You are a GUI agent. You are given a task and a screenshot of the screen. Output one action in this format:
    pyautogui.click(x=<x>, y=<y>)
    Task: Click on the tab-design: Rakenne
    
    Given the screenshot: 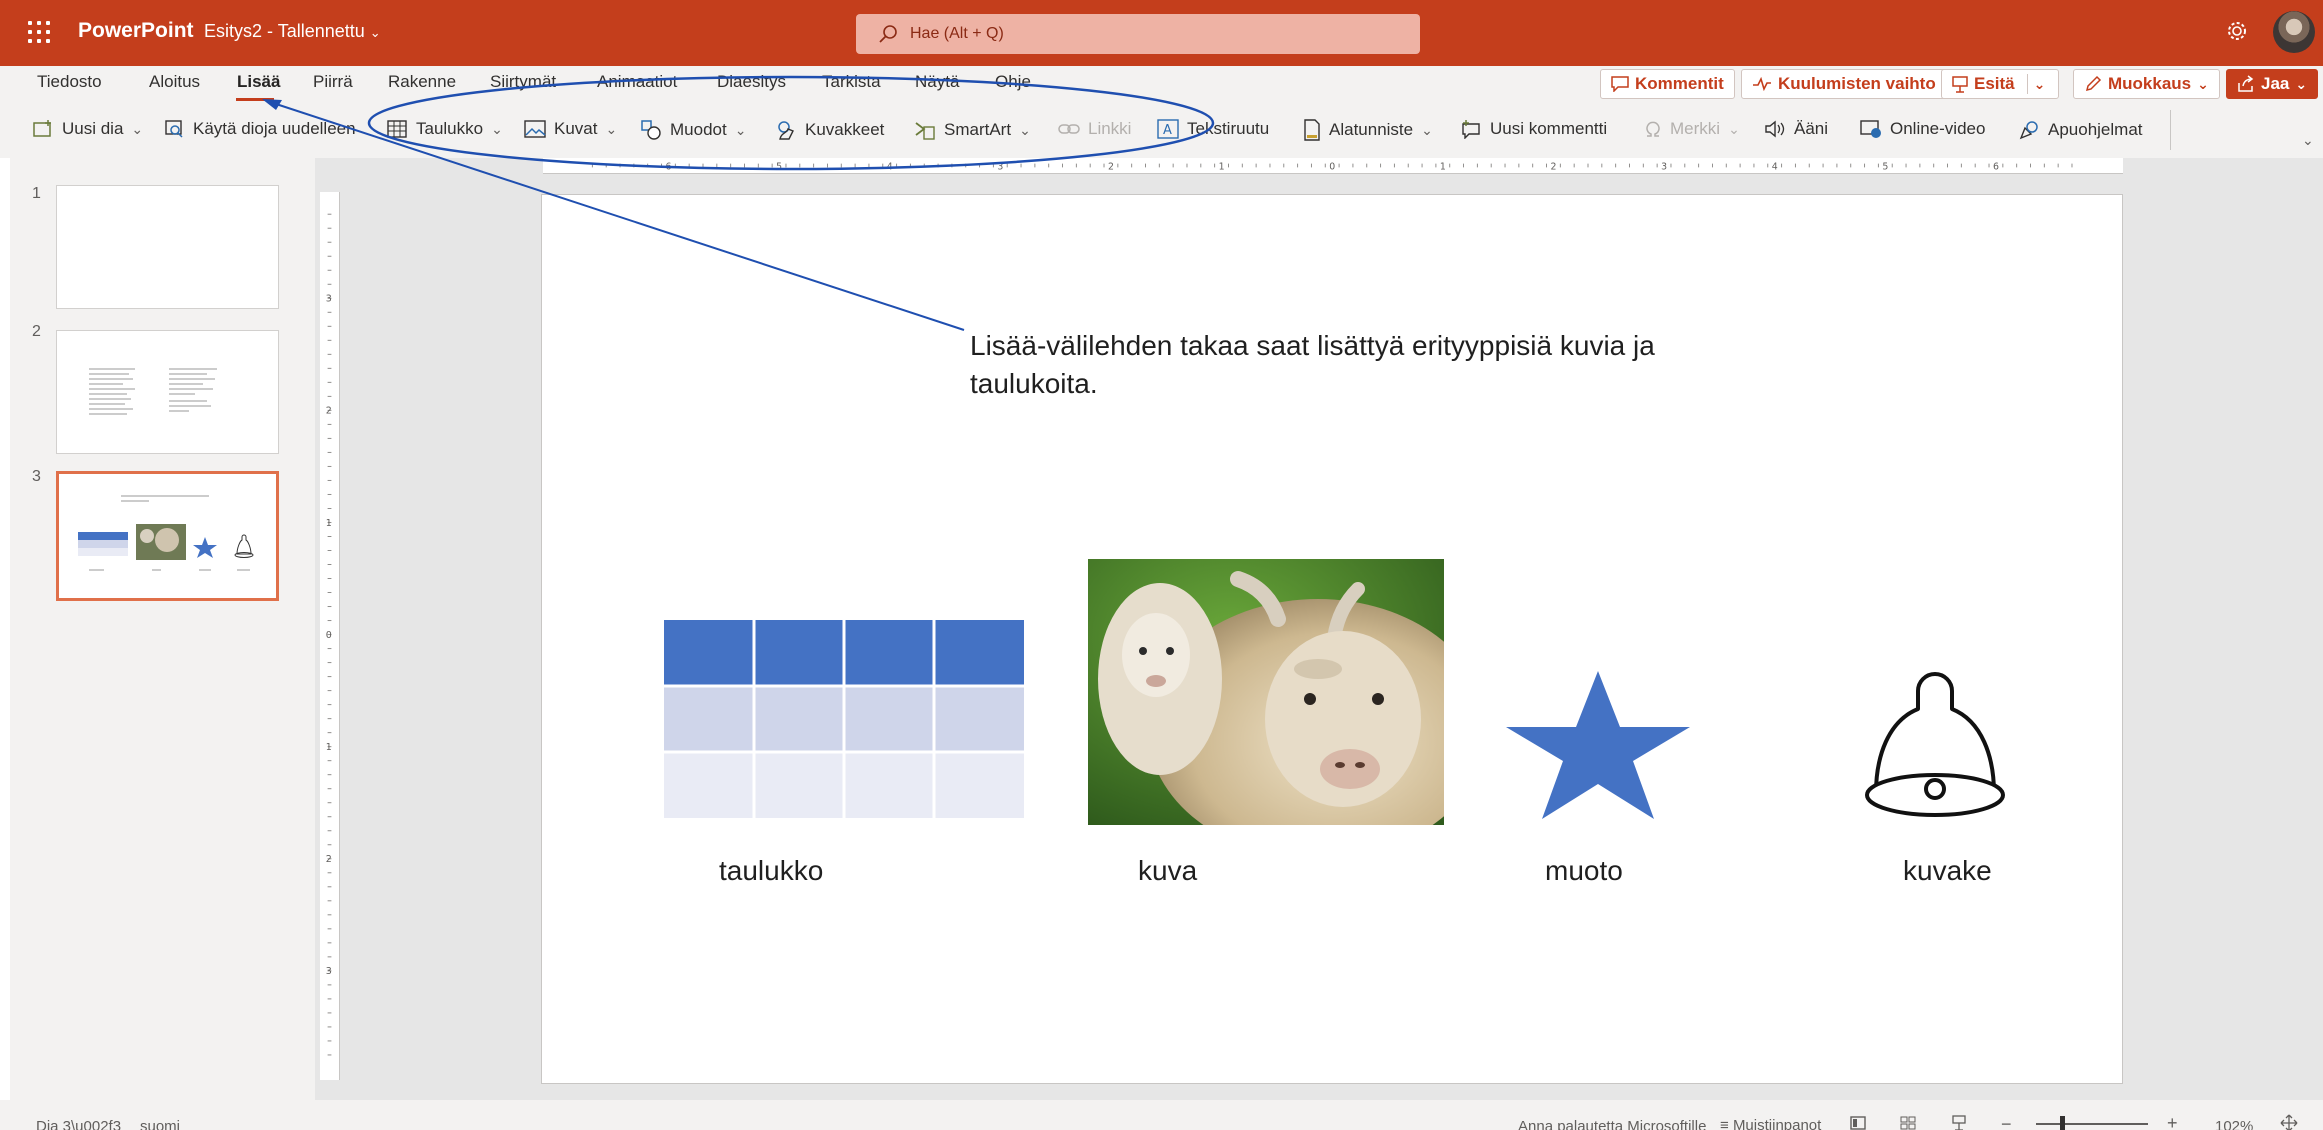 What is the action you would take?
    pyautogui.click(x=422, y=82)
    